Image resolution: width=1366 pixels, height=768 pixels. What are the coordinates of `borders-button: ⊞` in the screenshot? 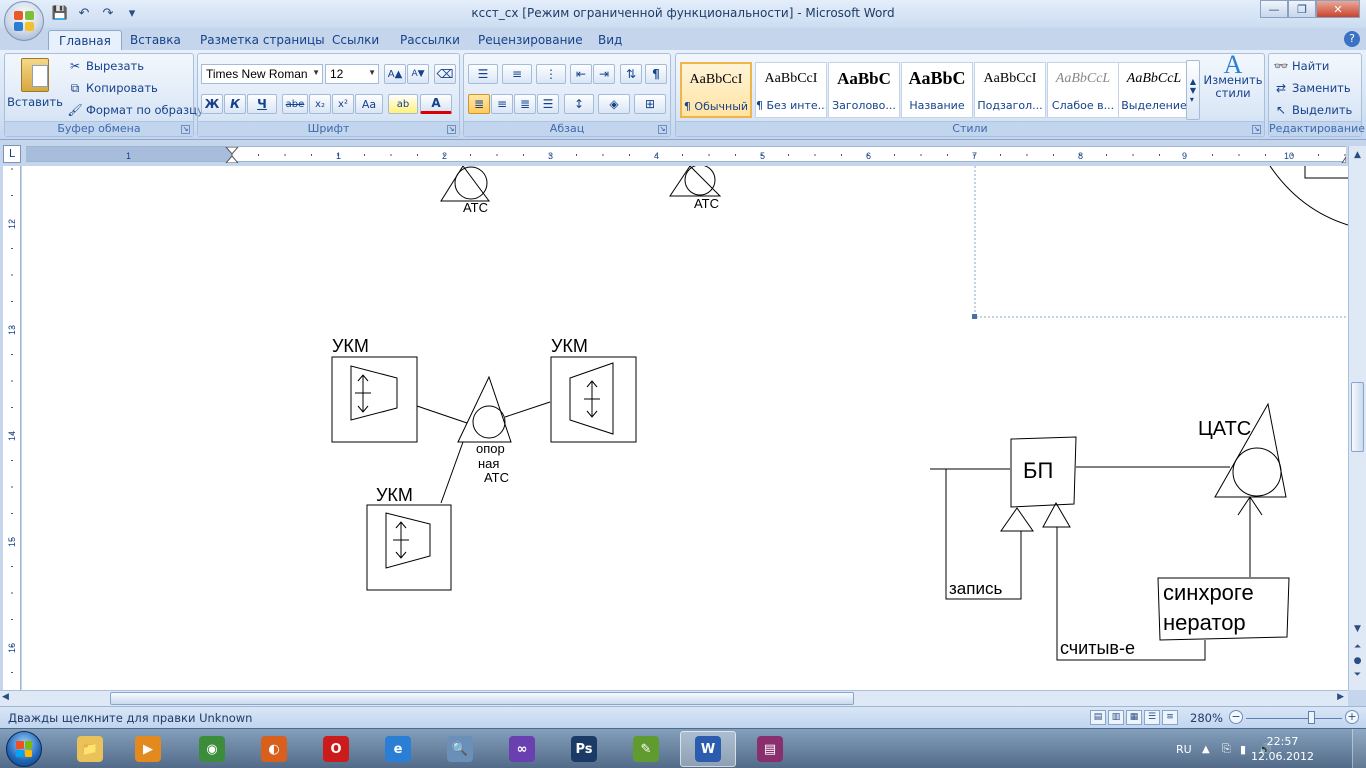 It's located at (650, 104).